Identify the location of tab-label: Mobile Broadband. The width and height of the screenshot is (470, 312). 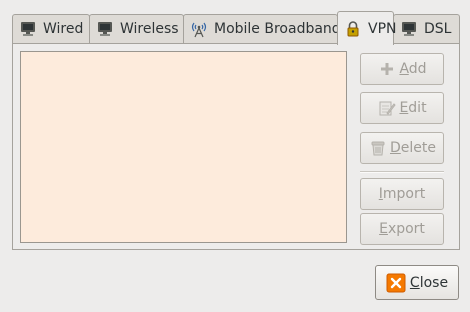
(277, 29).